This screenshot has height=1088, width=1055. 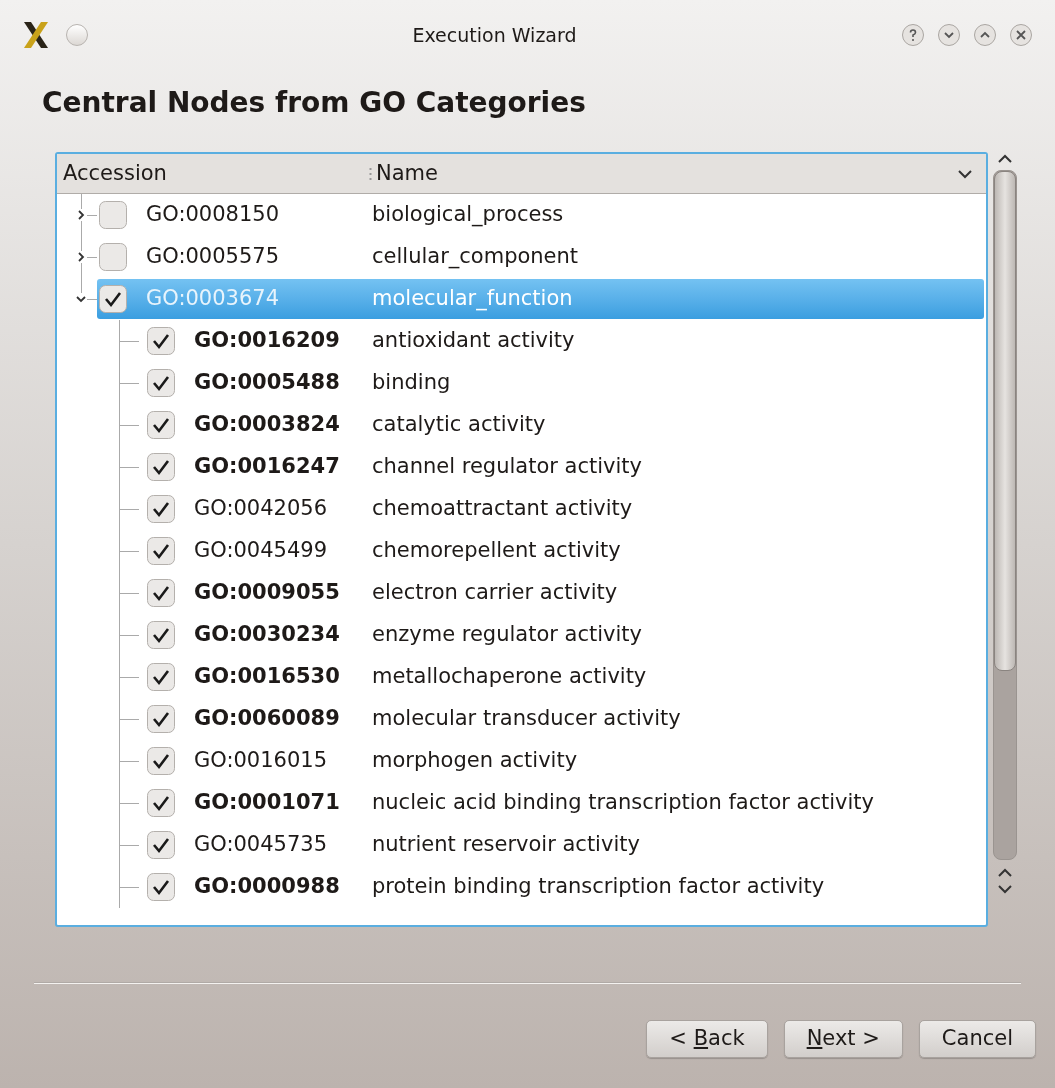 I want to click on help-icon, so click(x=913, y=35).